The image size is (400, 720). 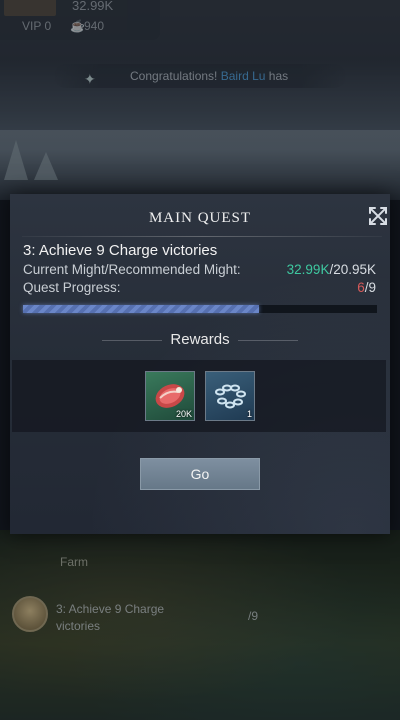 I want to click on progress-done: 6, so click(x=361, y=287).